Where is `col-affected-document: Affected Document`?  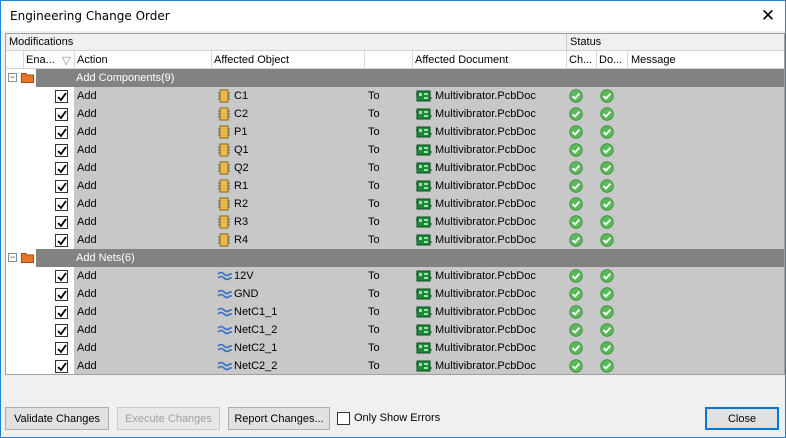
col-affected-document: Affected Document is located at coordinates (461, 60).